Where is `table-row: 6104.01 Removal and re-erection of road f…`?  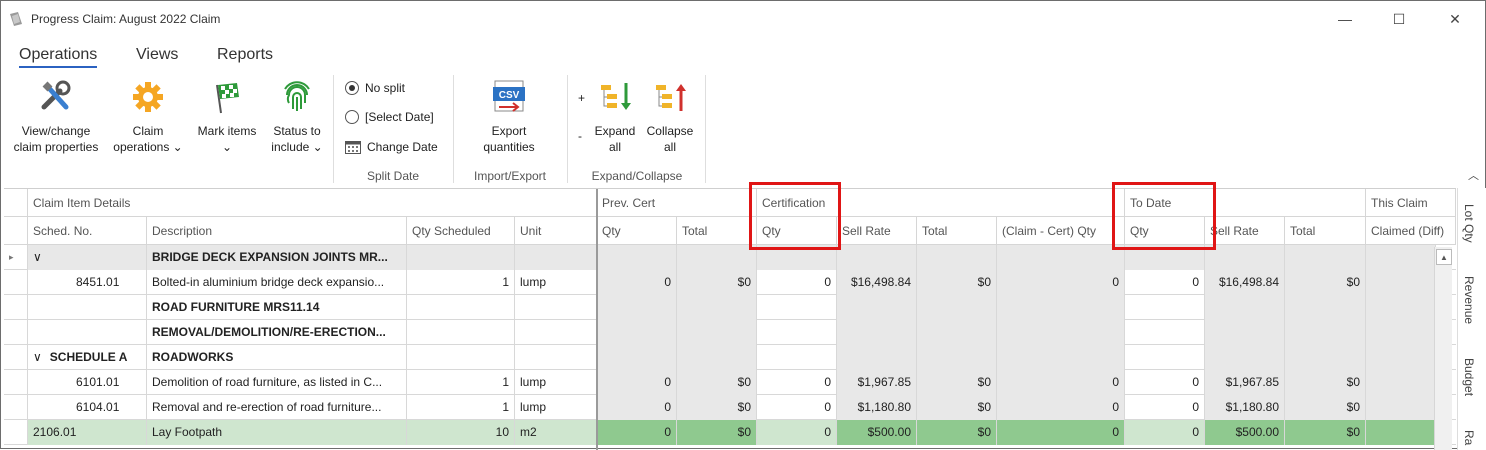
table-row: 6104.01 Removal and re-erection of road f… is located at coordinates (730, 407).